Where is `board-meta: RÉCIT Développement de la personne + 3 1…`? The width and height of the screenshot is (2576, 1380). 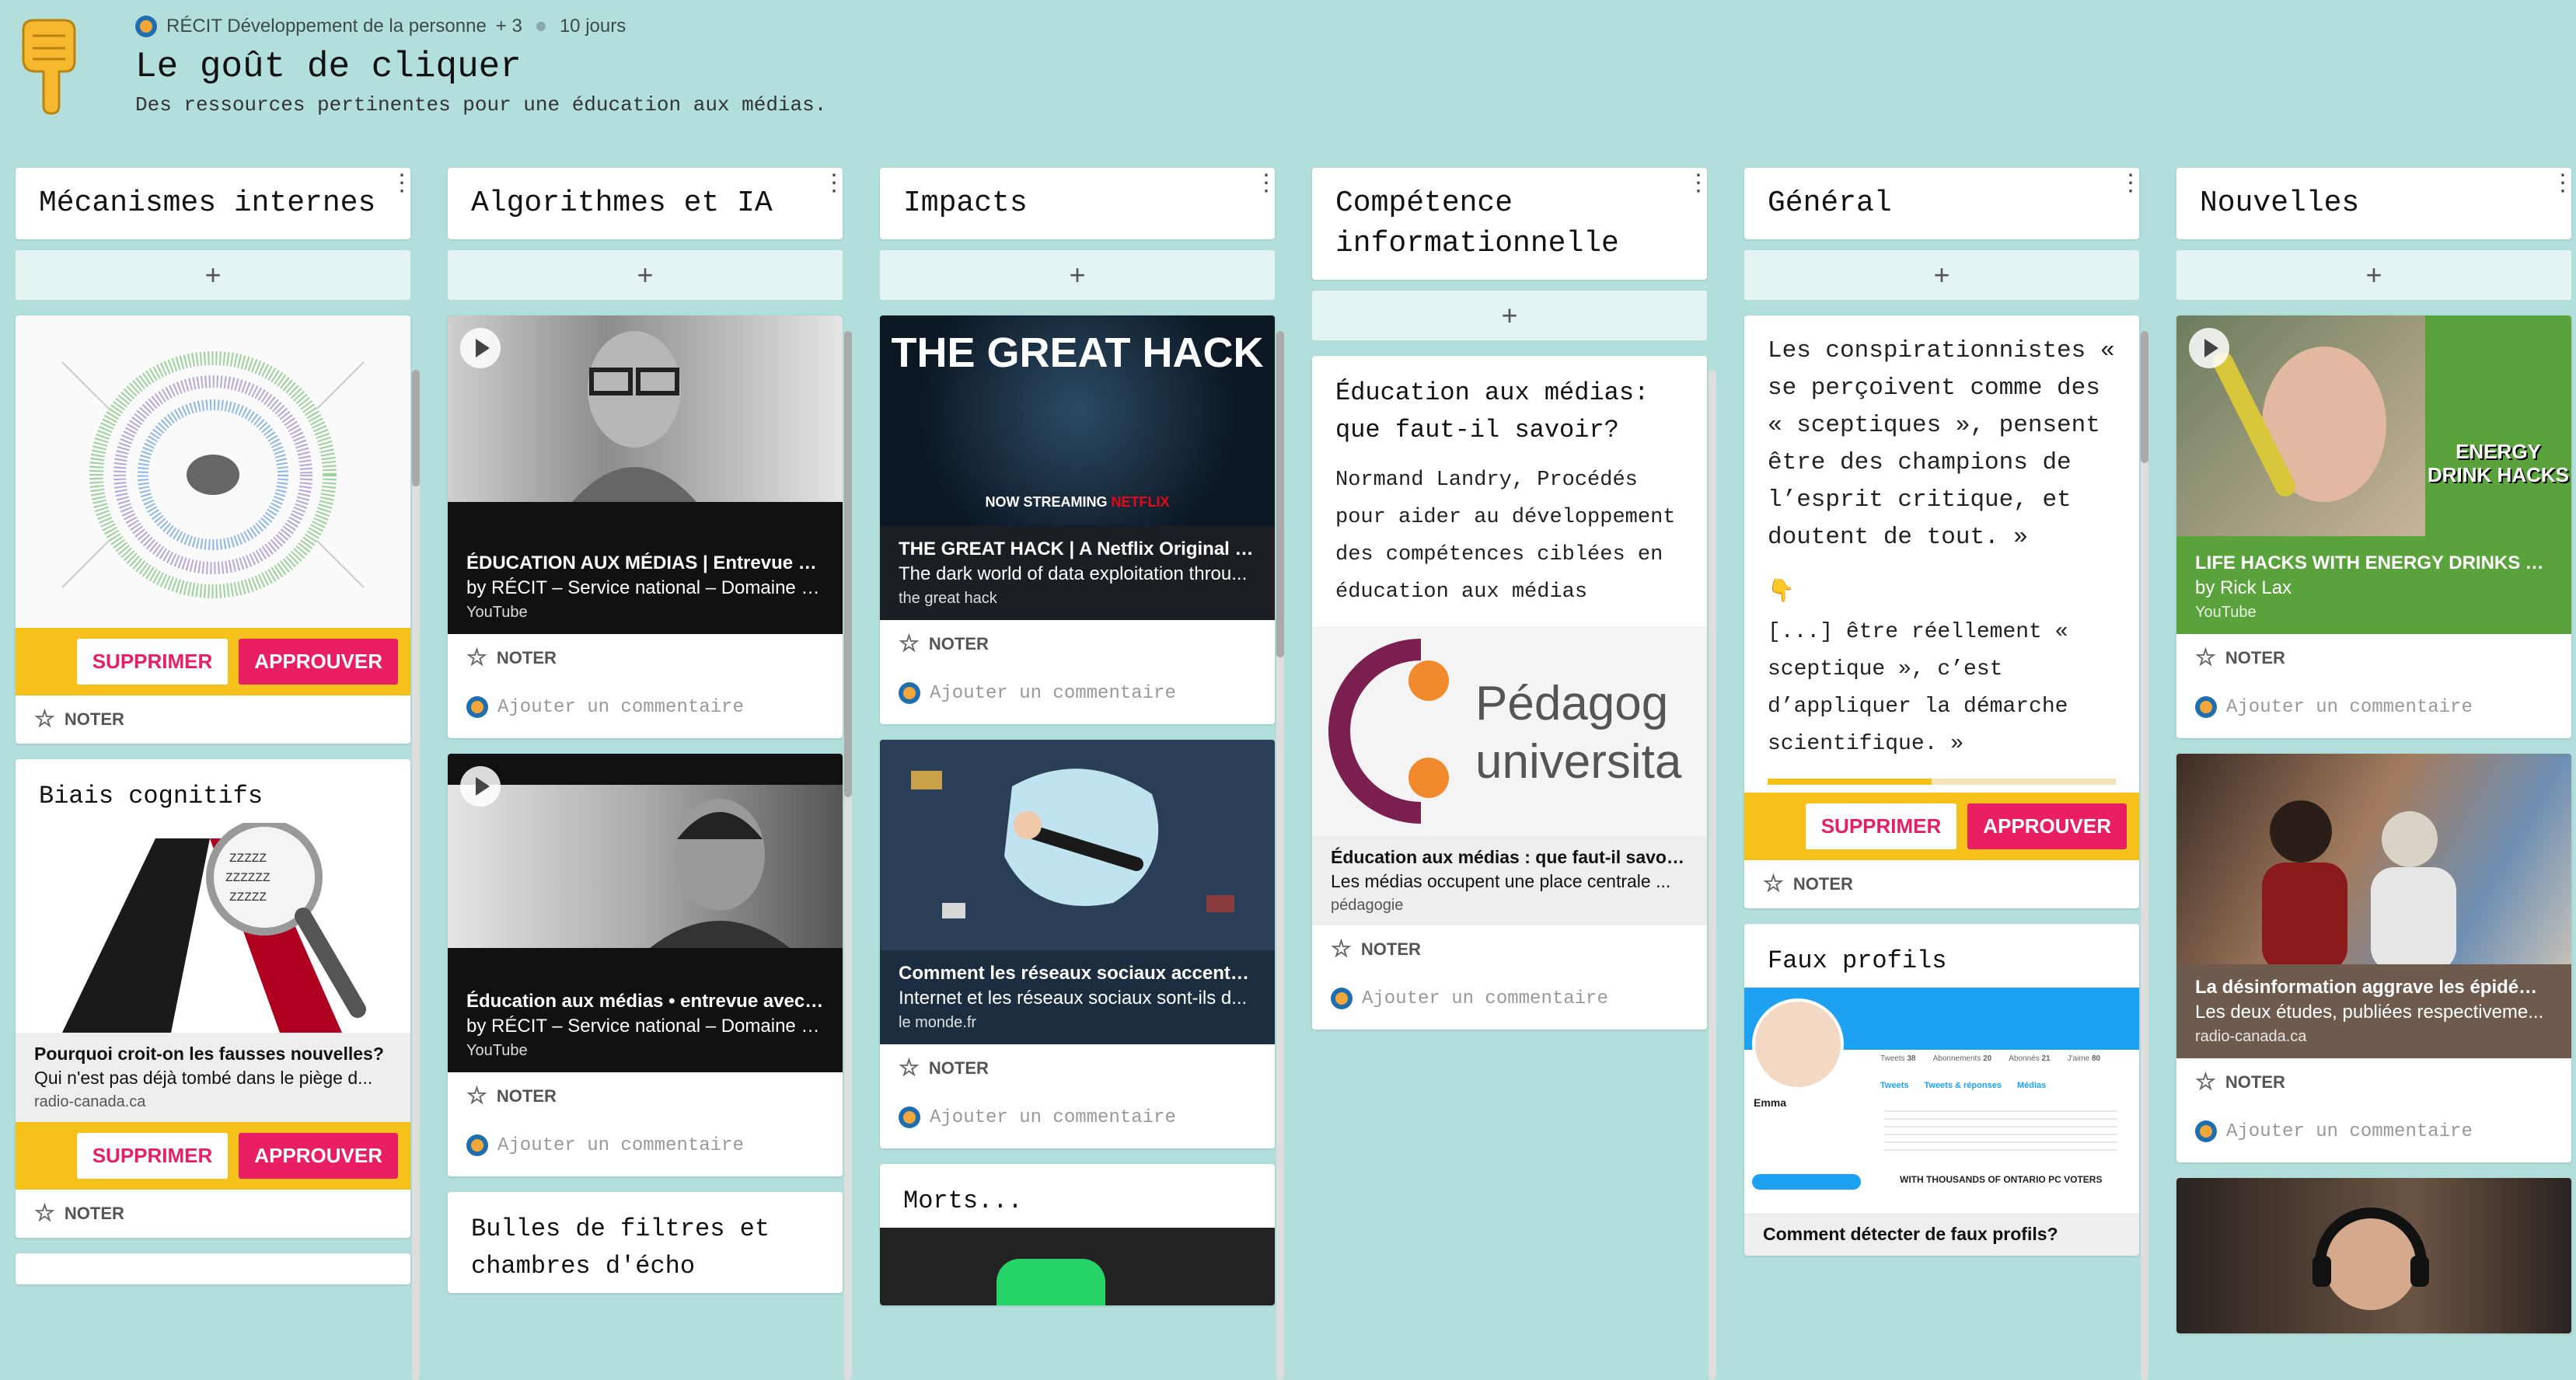
board-meta: RÉCIT Développement de la personne + 3 1… is located at coordinates (381, 26).